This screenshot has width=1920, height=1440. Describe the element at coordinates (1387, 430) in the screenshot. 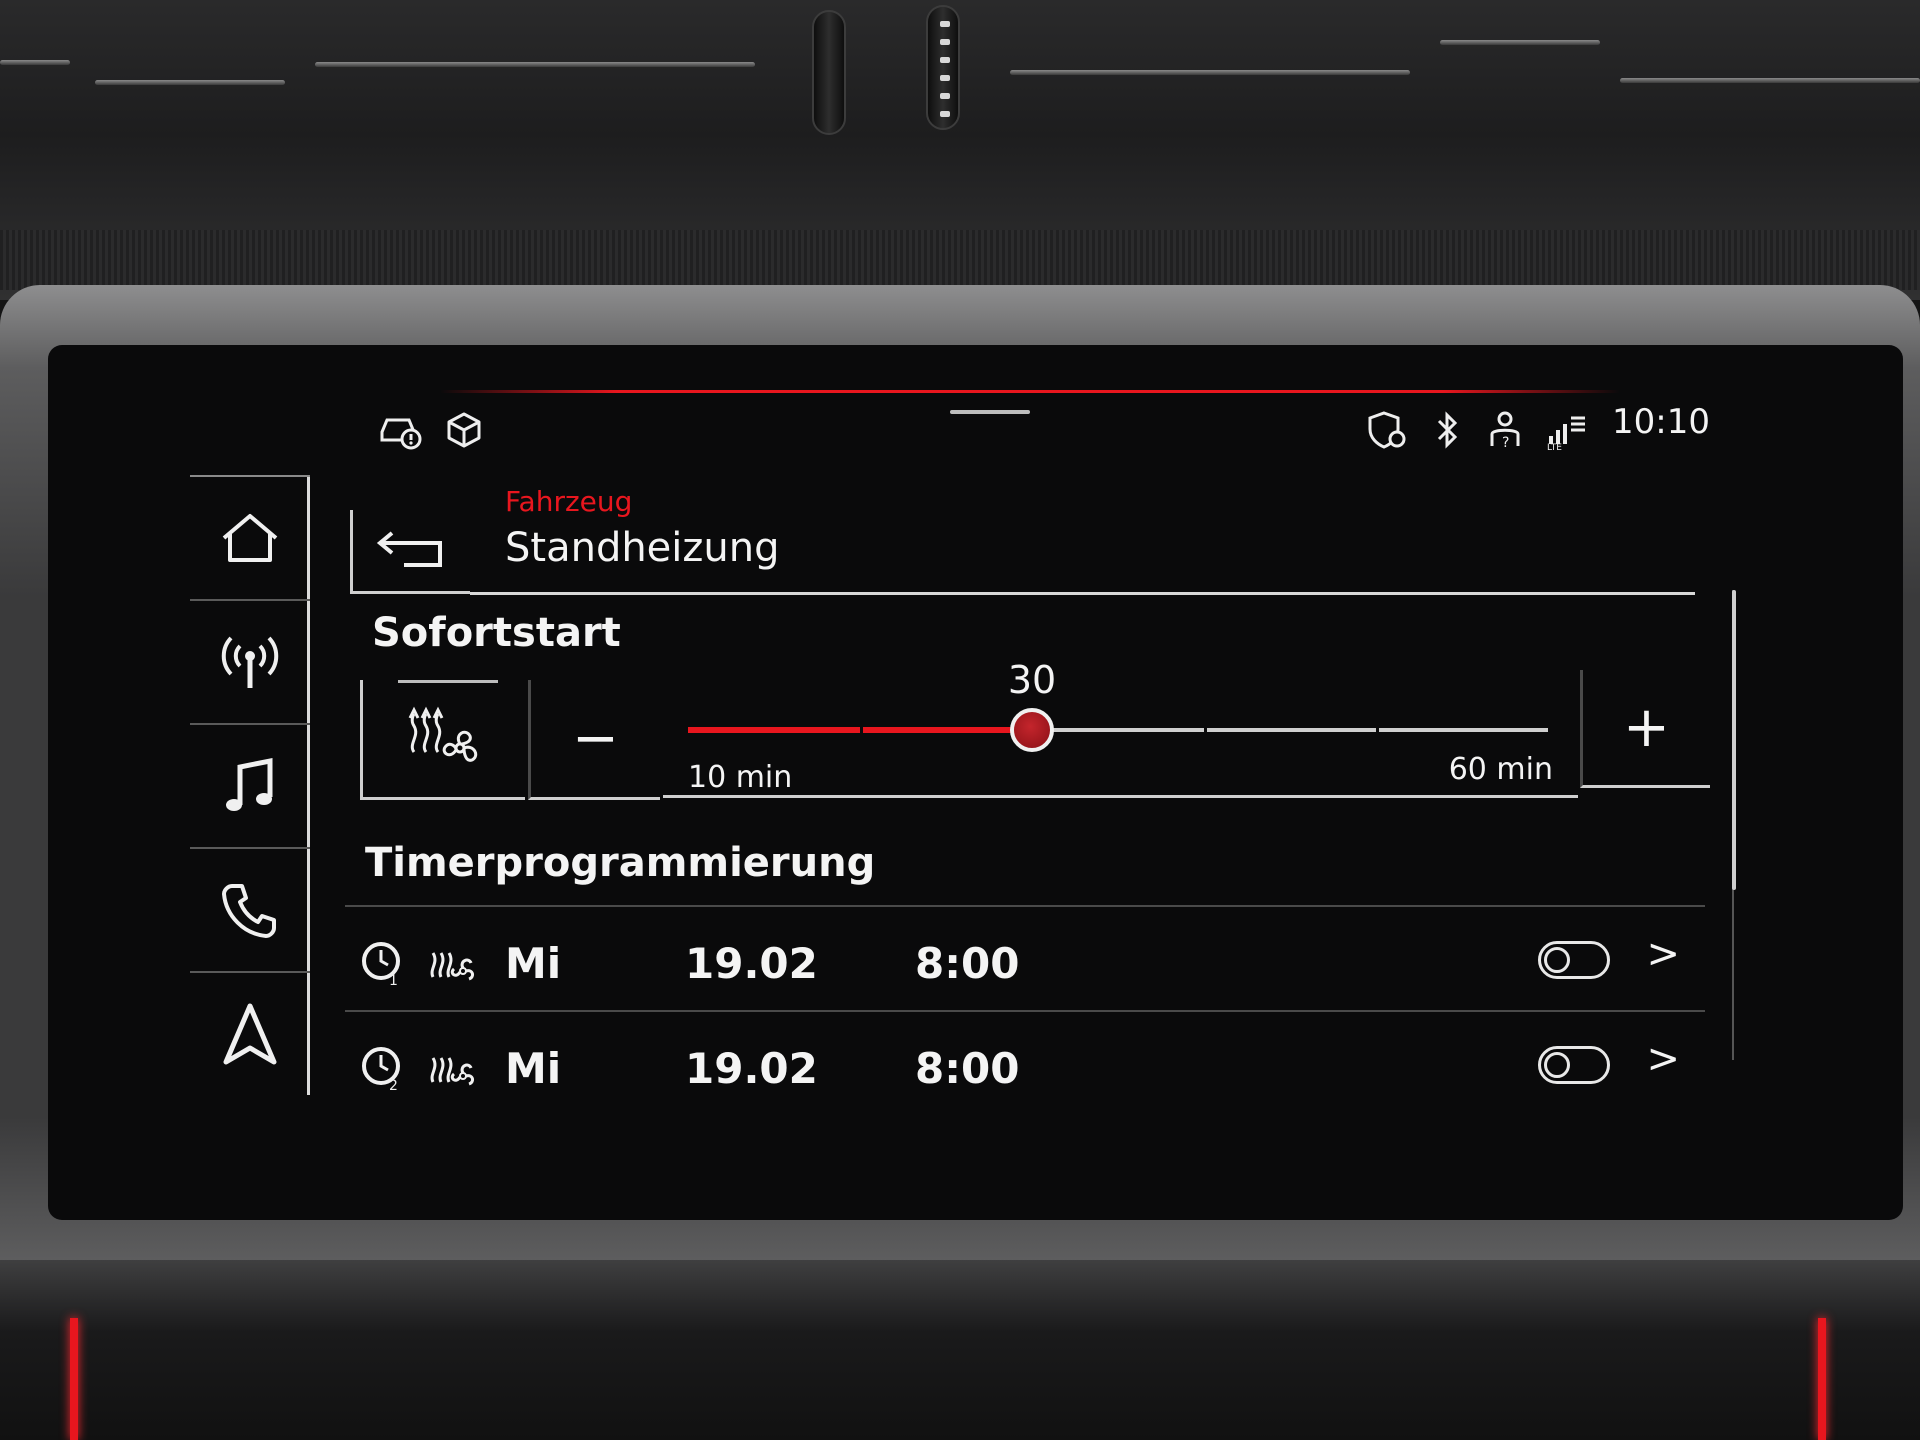

I see `shield-location-icon` at that location.